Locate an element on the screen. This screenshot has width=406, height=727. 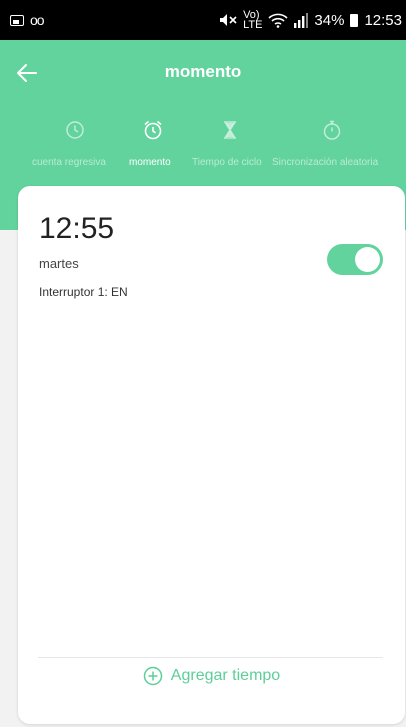
voicemail-icon: oo is located at coordinates (37, 20).